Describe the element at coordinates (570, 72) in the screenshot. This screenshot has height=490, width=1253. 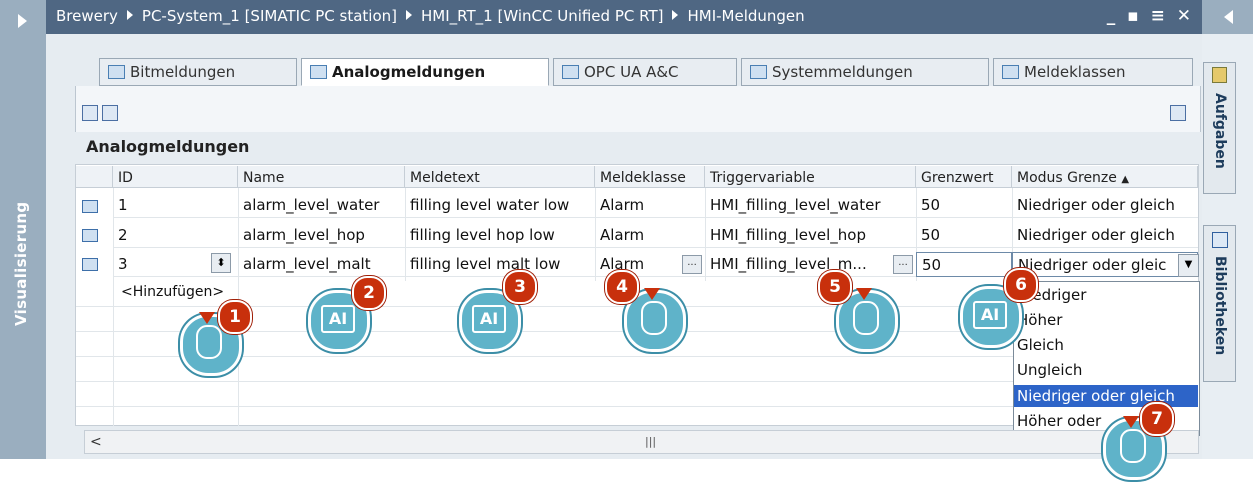
I see `opc-icon` at that location.